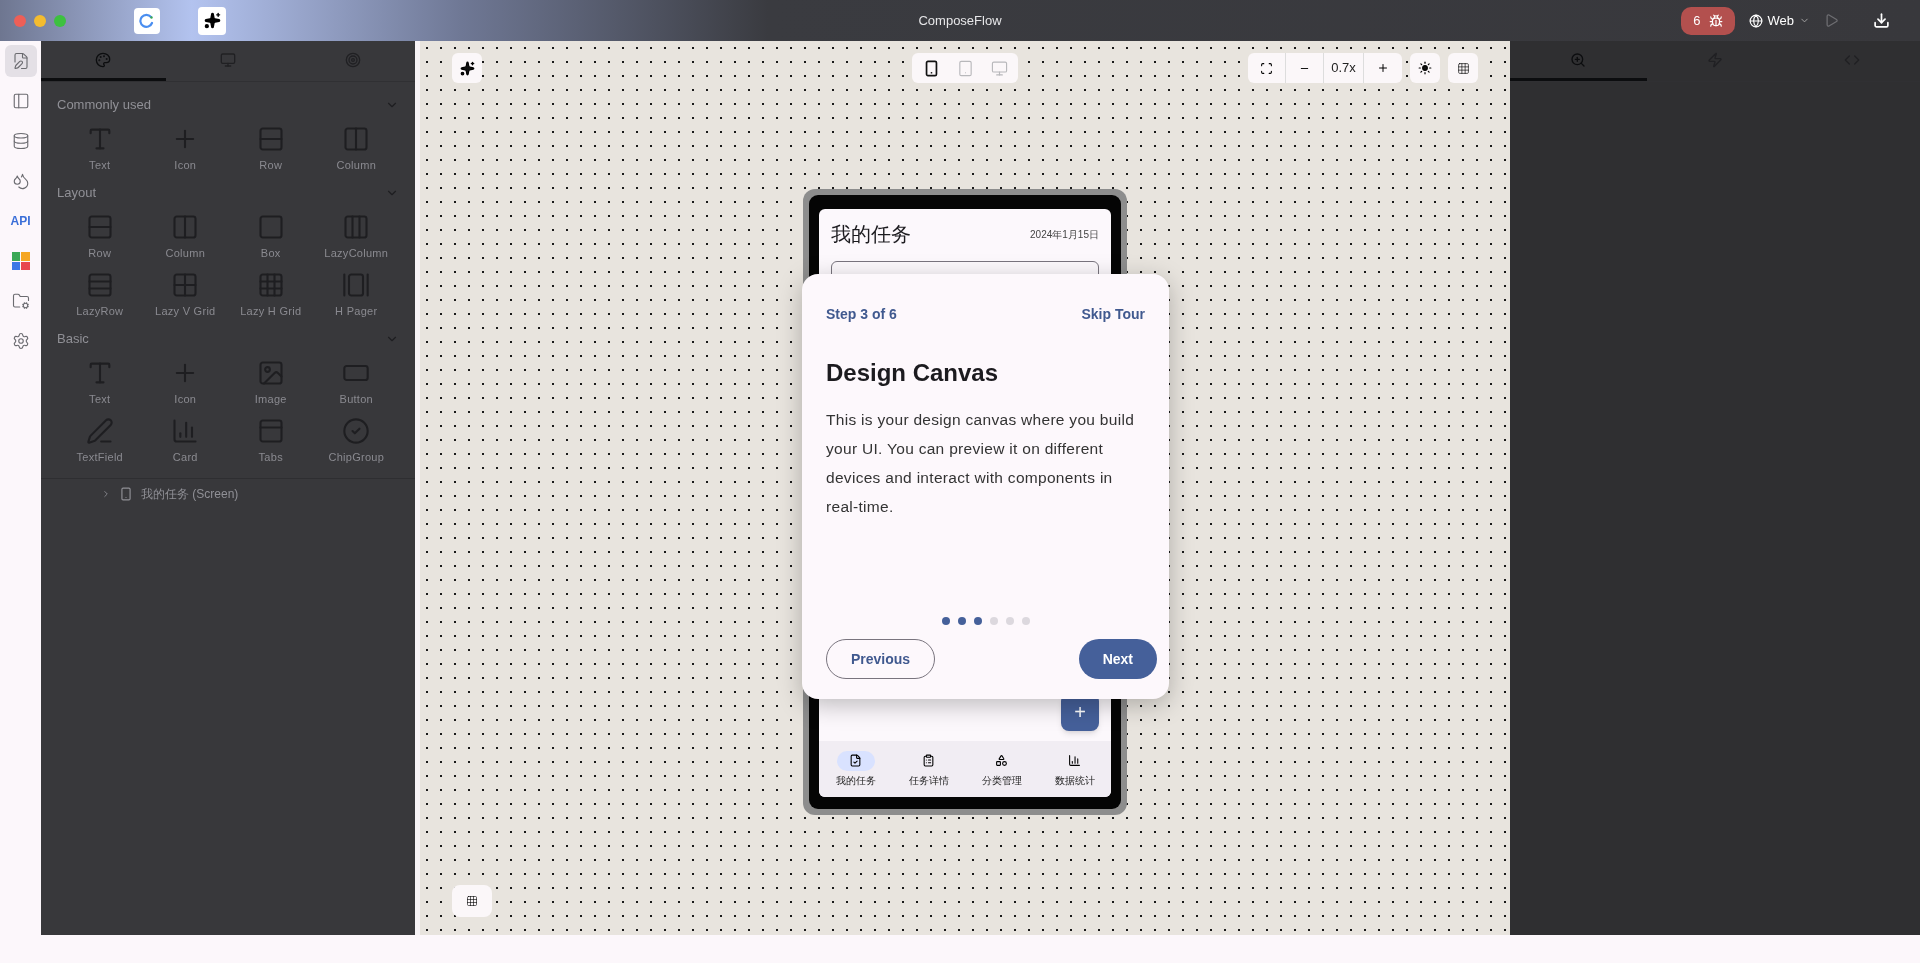 The image size is (1920, 963). Describe the element at coordinates (861, 314) in the screenshot. I see `step-counter: Step 3 of 6` at that location.